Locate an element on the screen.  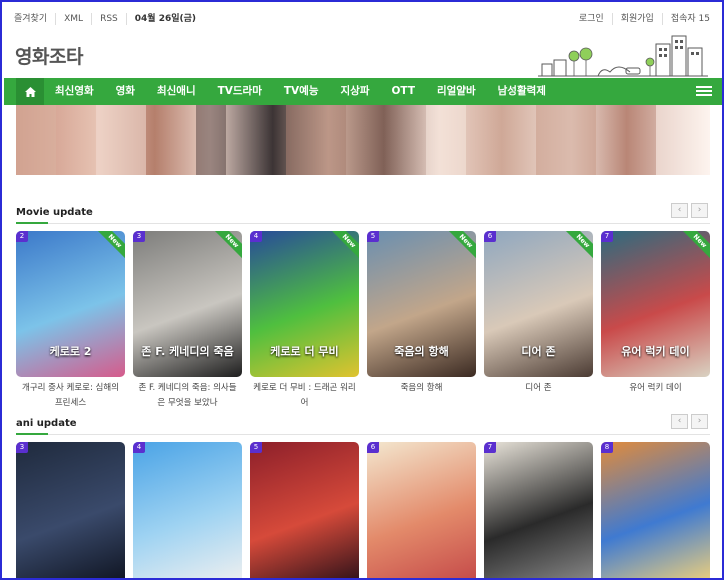
ani-card: 4 is located at coordinates (187, 510).